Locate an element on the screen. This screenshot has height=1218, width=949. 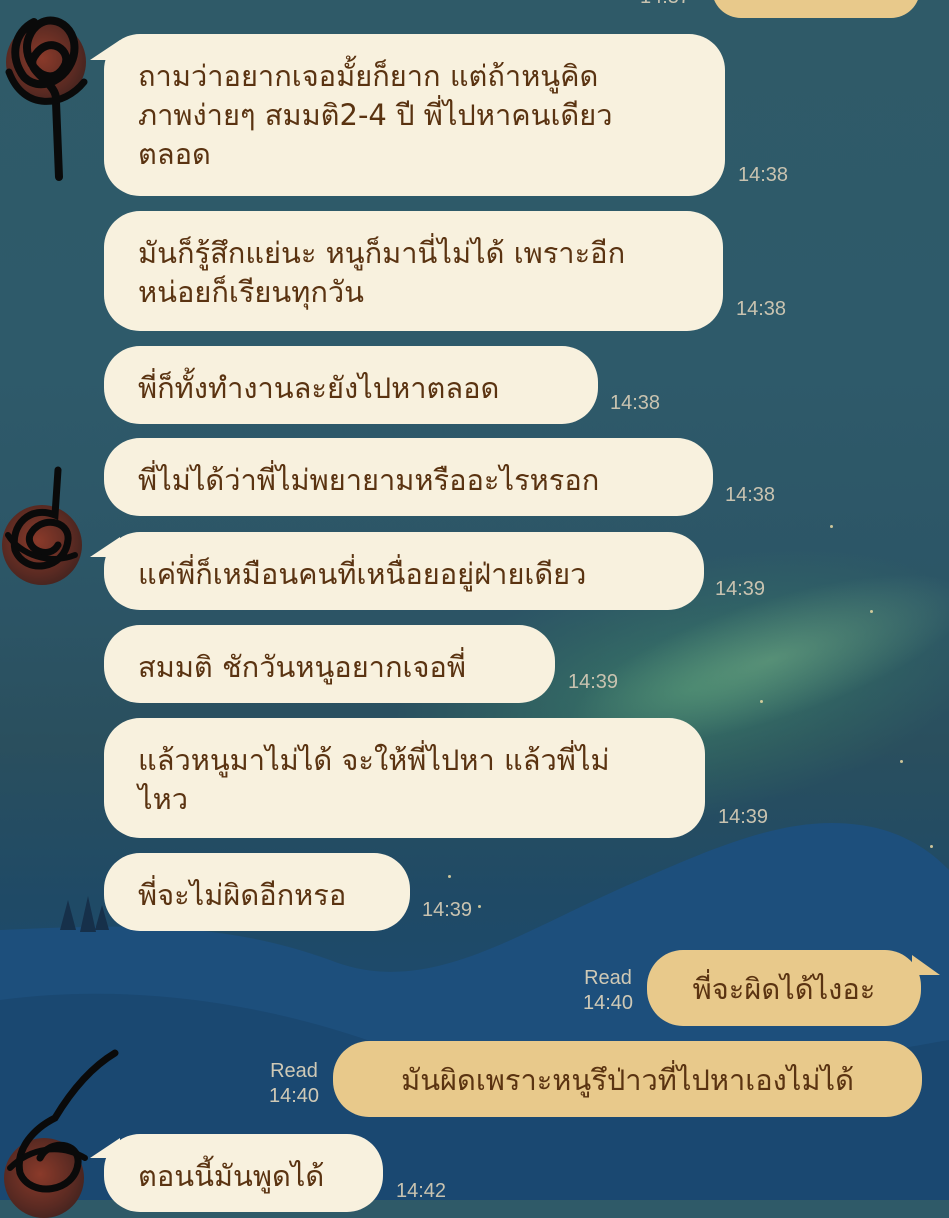
incoming-message-bubble: สมมติ ชักวันหนูอยากเจอพี่ is located at coordinates (329, 664).